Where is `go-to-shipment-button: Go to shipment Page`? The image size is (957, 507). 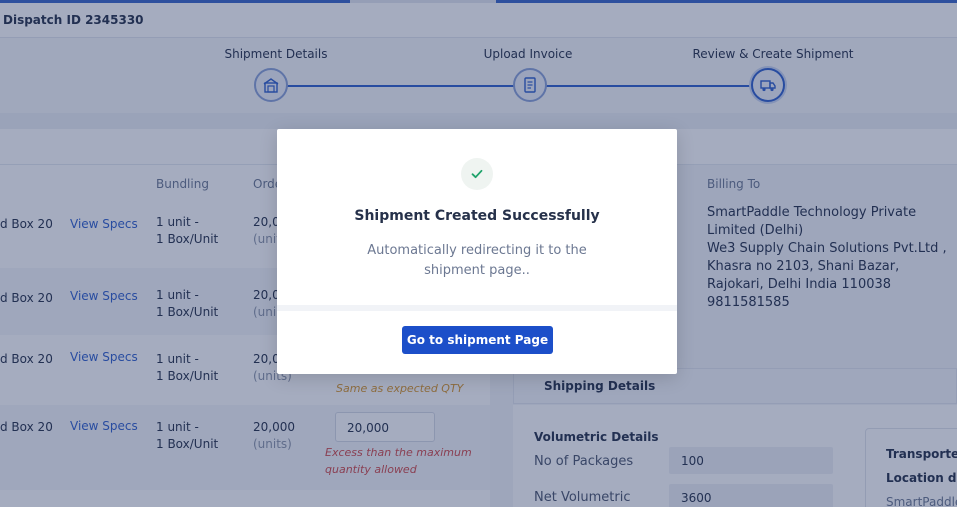 go-to-shipment-button: Go to shipment Page is located at coordinates (477, 340).